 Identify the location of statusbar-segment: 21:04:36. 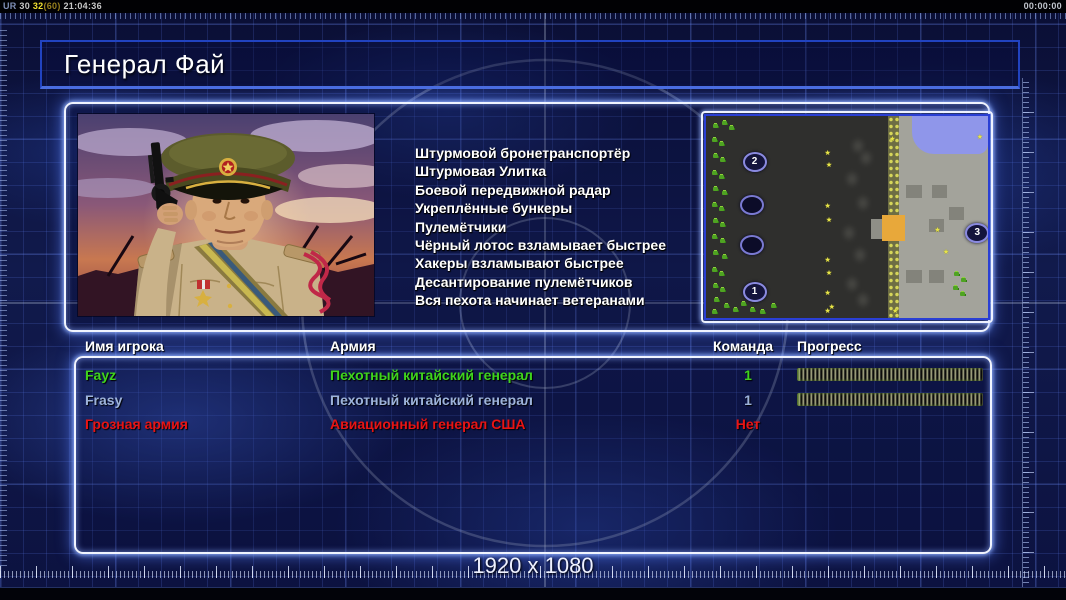
(82, 6).